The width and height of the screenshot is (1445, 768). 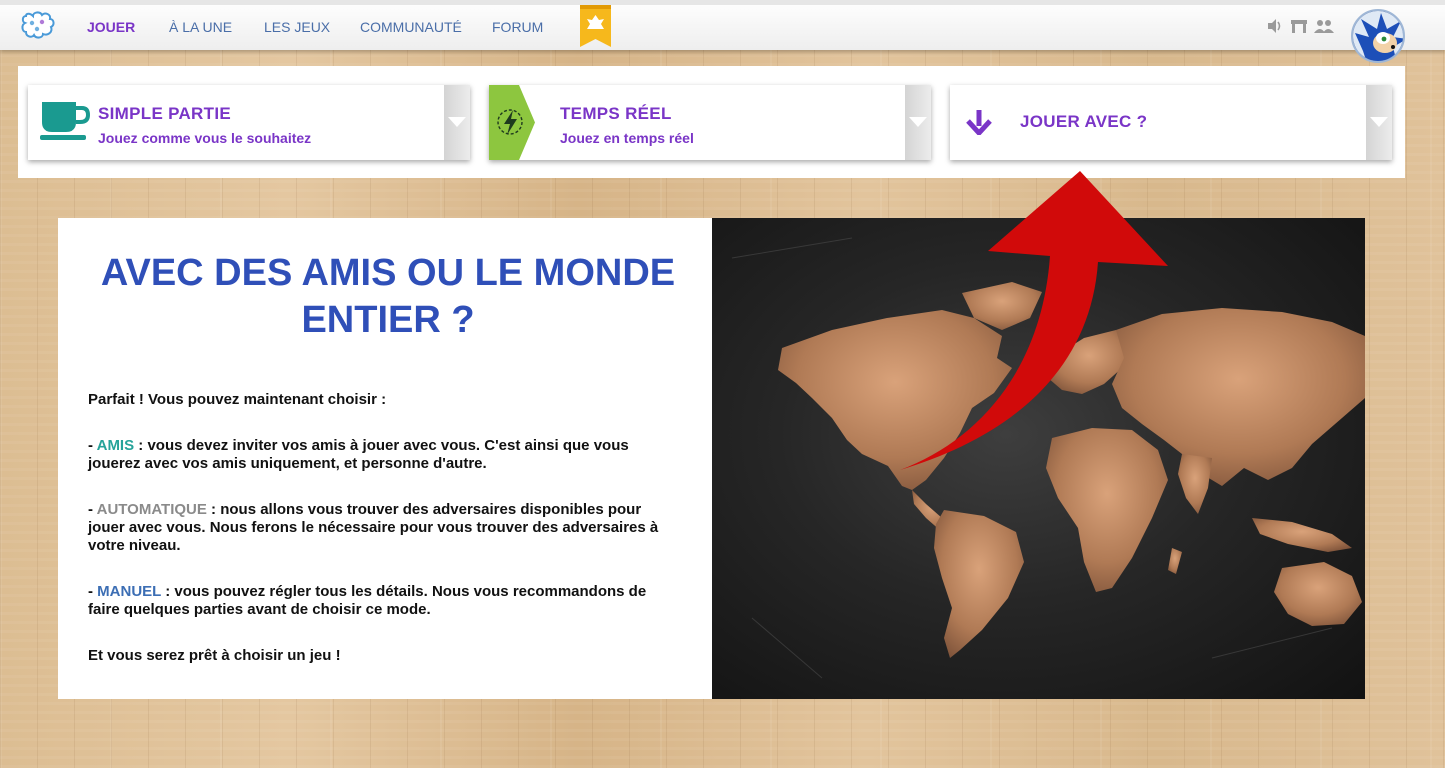 I want to click on top-icons-group, so click(x=1300, y=26).